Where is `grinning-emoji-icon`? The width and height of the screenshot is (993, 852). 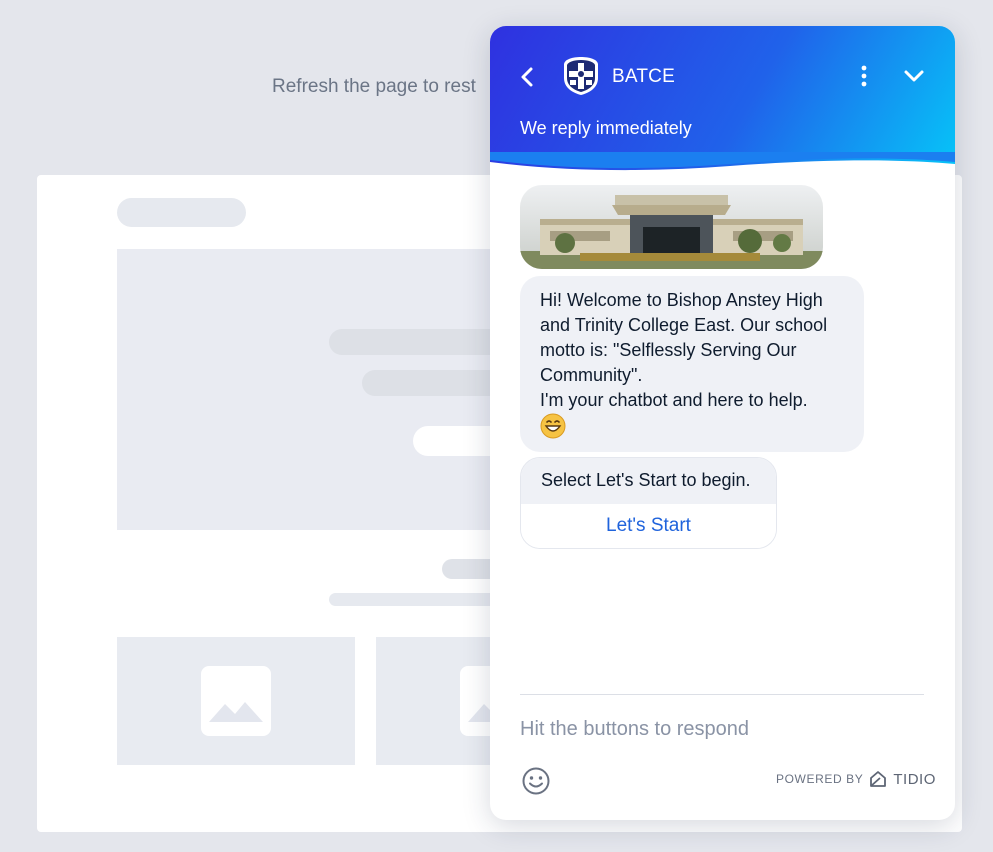
grinning-emoji-icon is located at coordinates (692, 426).